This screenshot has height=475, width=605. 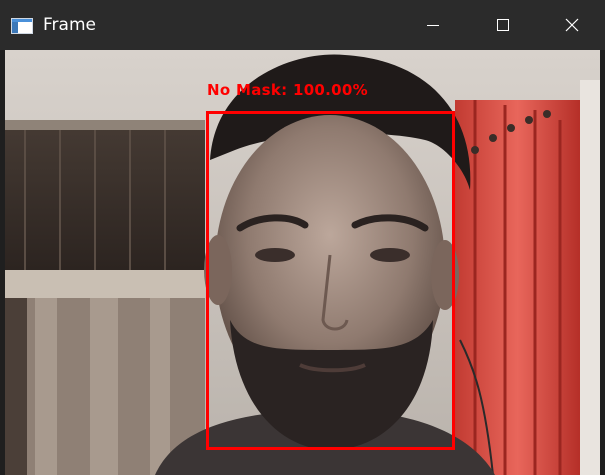 I want to click on minimize-icon, so click(x=433, y=25).